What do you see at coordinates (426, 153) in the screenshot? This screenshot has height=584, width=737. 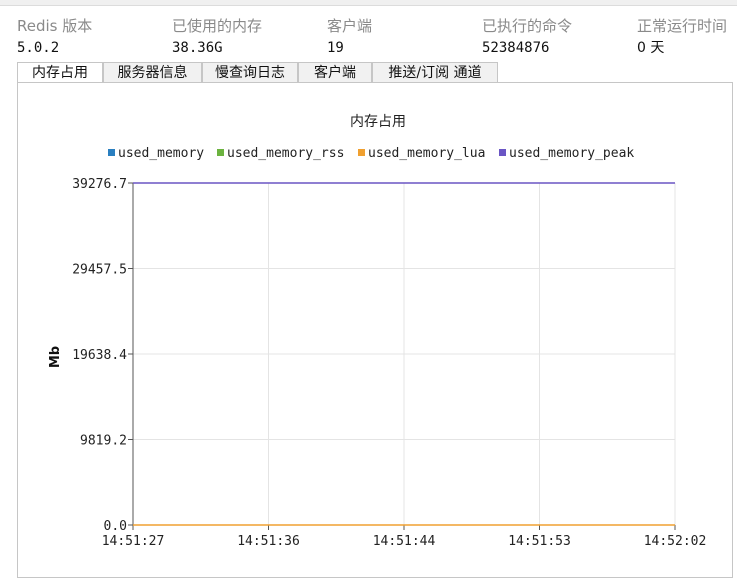 I see `legend-label: used_memory_lua` at bounding box center [426, 153].